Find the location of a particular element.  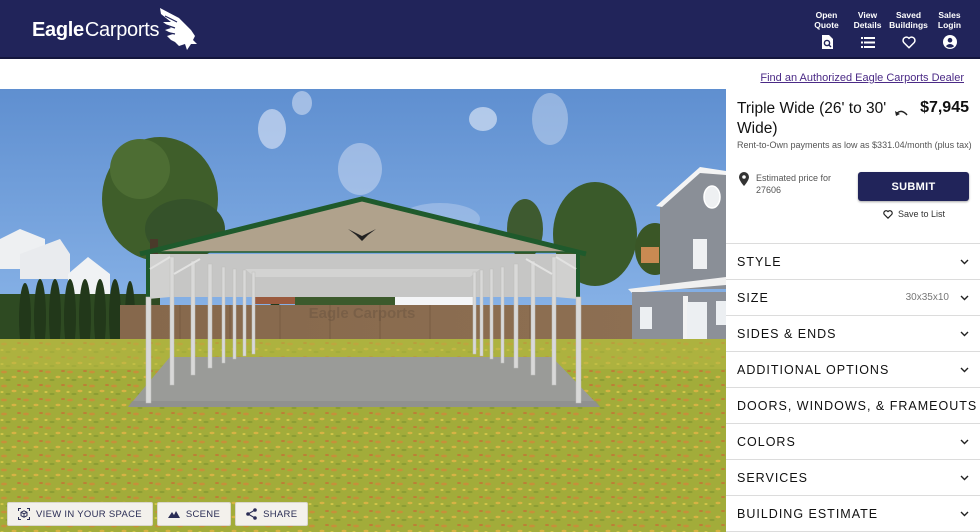

product-title: Triple Wide (26' to 30' Wide) is located at coordinates (812, 118).